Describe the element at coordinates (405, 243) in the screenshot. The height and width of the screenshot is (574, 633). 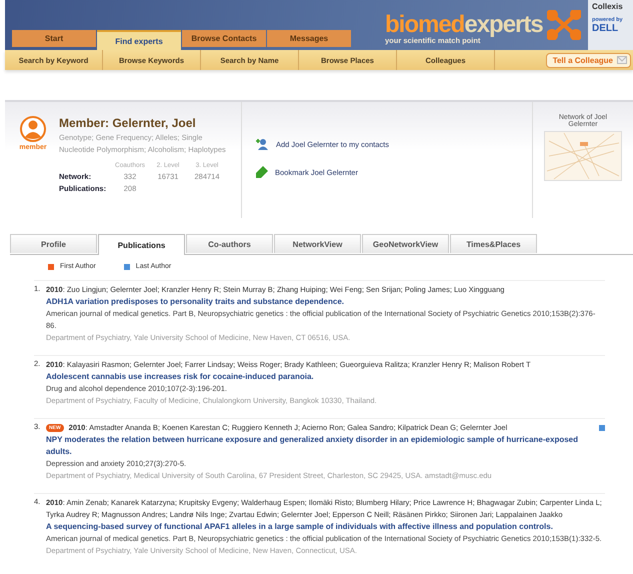
I see `profile-tab: GeoNetworkView` at that location.